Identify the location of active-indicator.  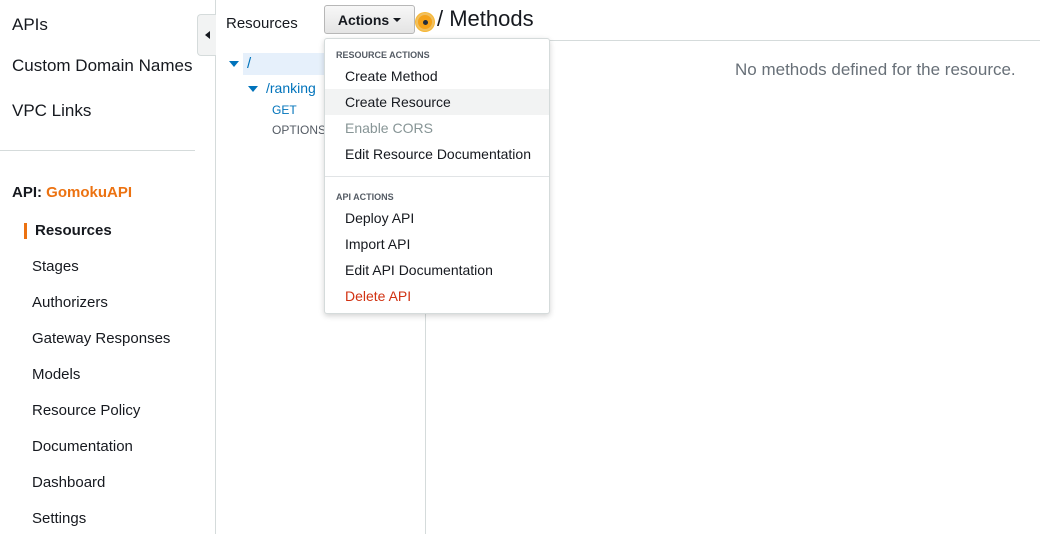
(25, 231).